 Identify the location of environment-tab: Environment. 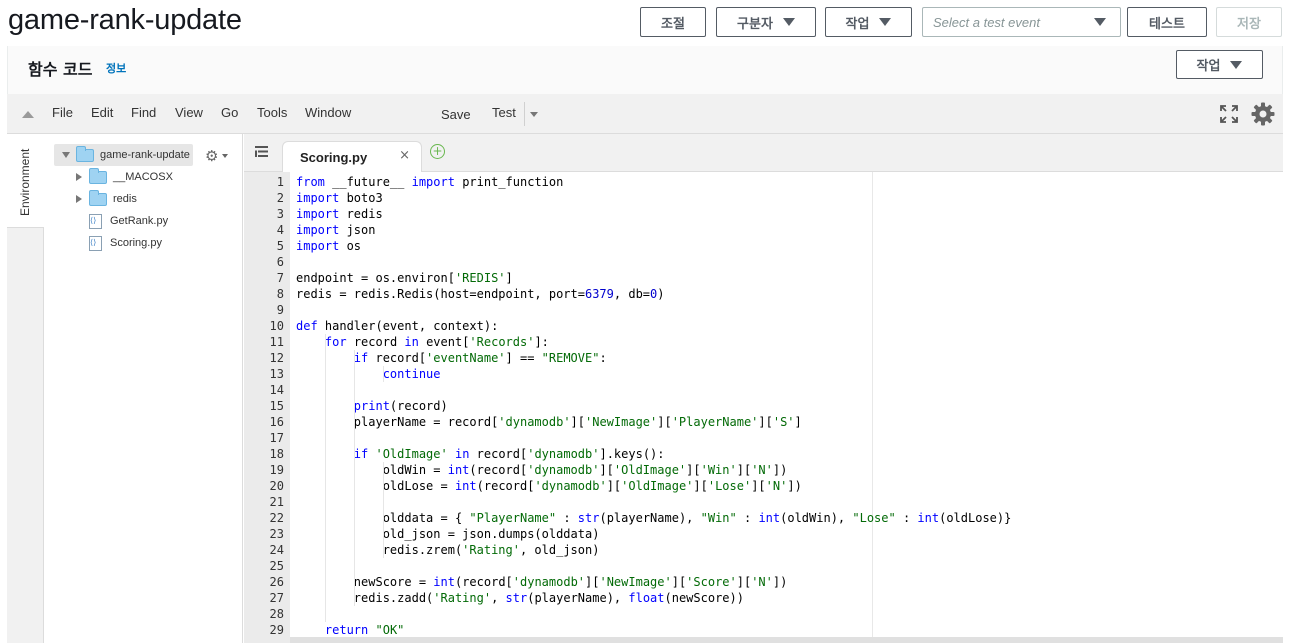
(25, 181).